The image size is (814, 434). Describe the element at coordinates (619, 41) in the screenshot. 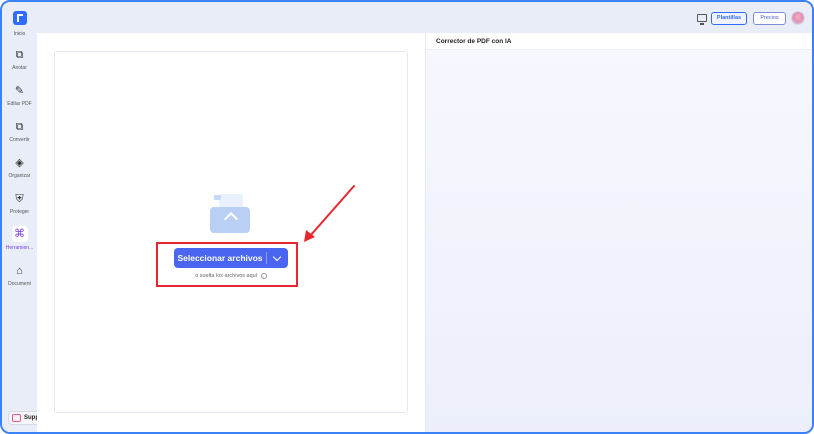

I see `panel-header: Corrector de PDF con IA` at that location.